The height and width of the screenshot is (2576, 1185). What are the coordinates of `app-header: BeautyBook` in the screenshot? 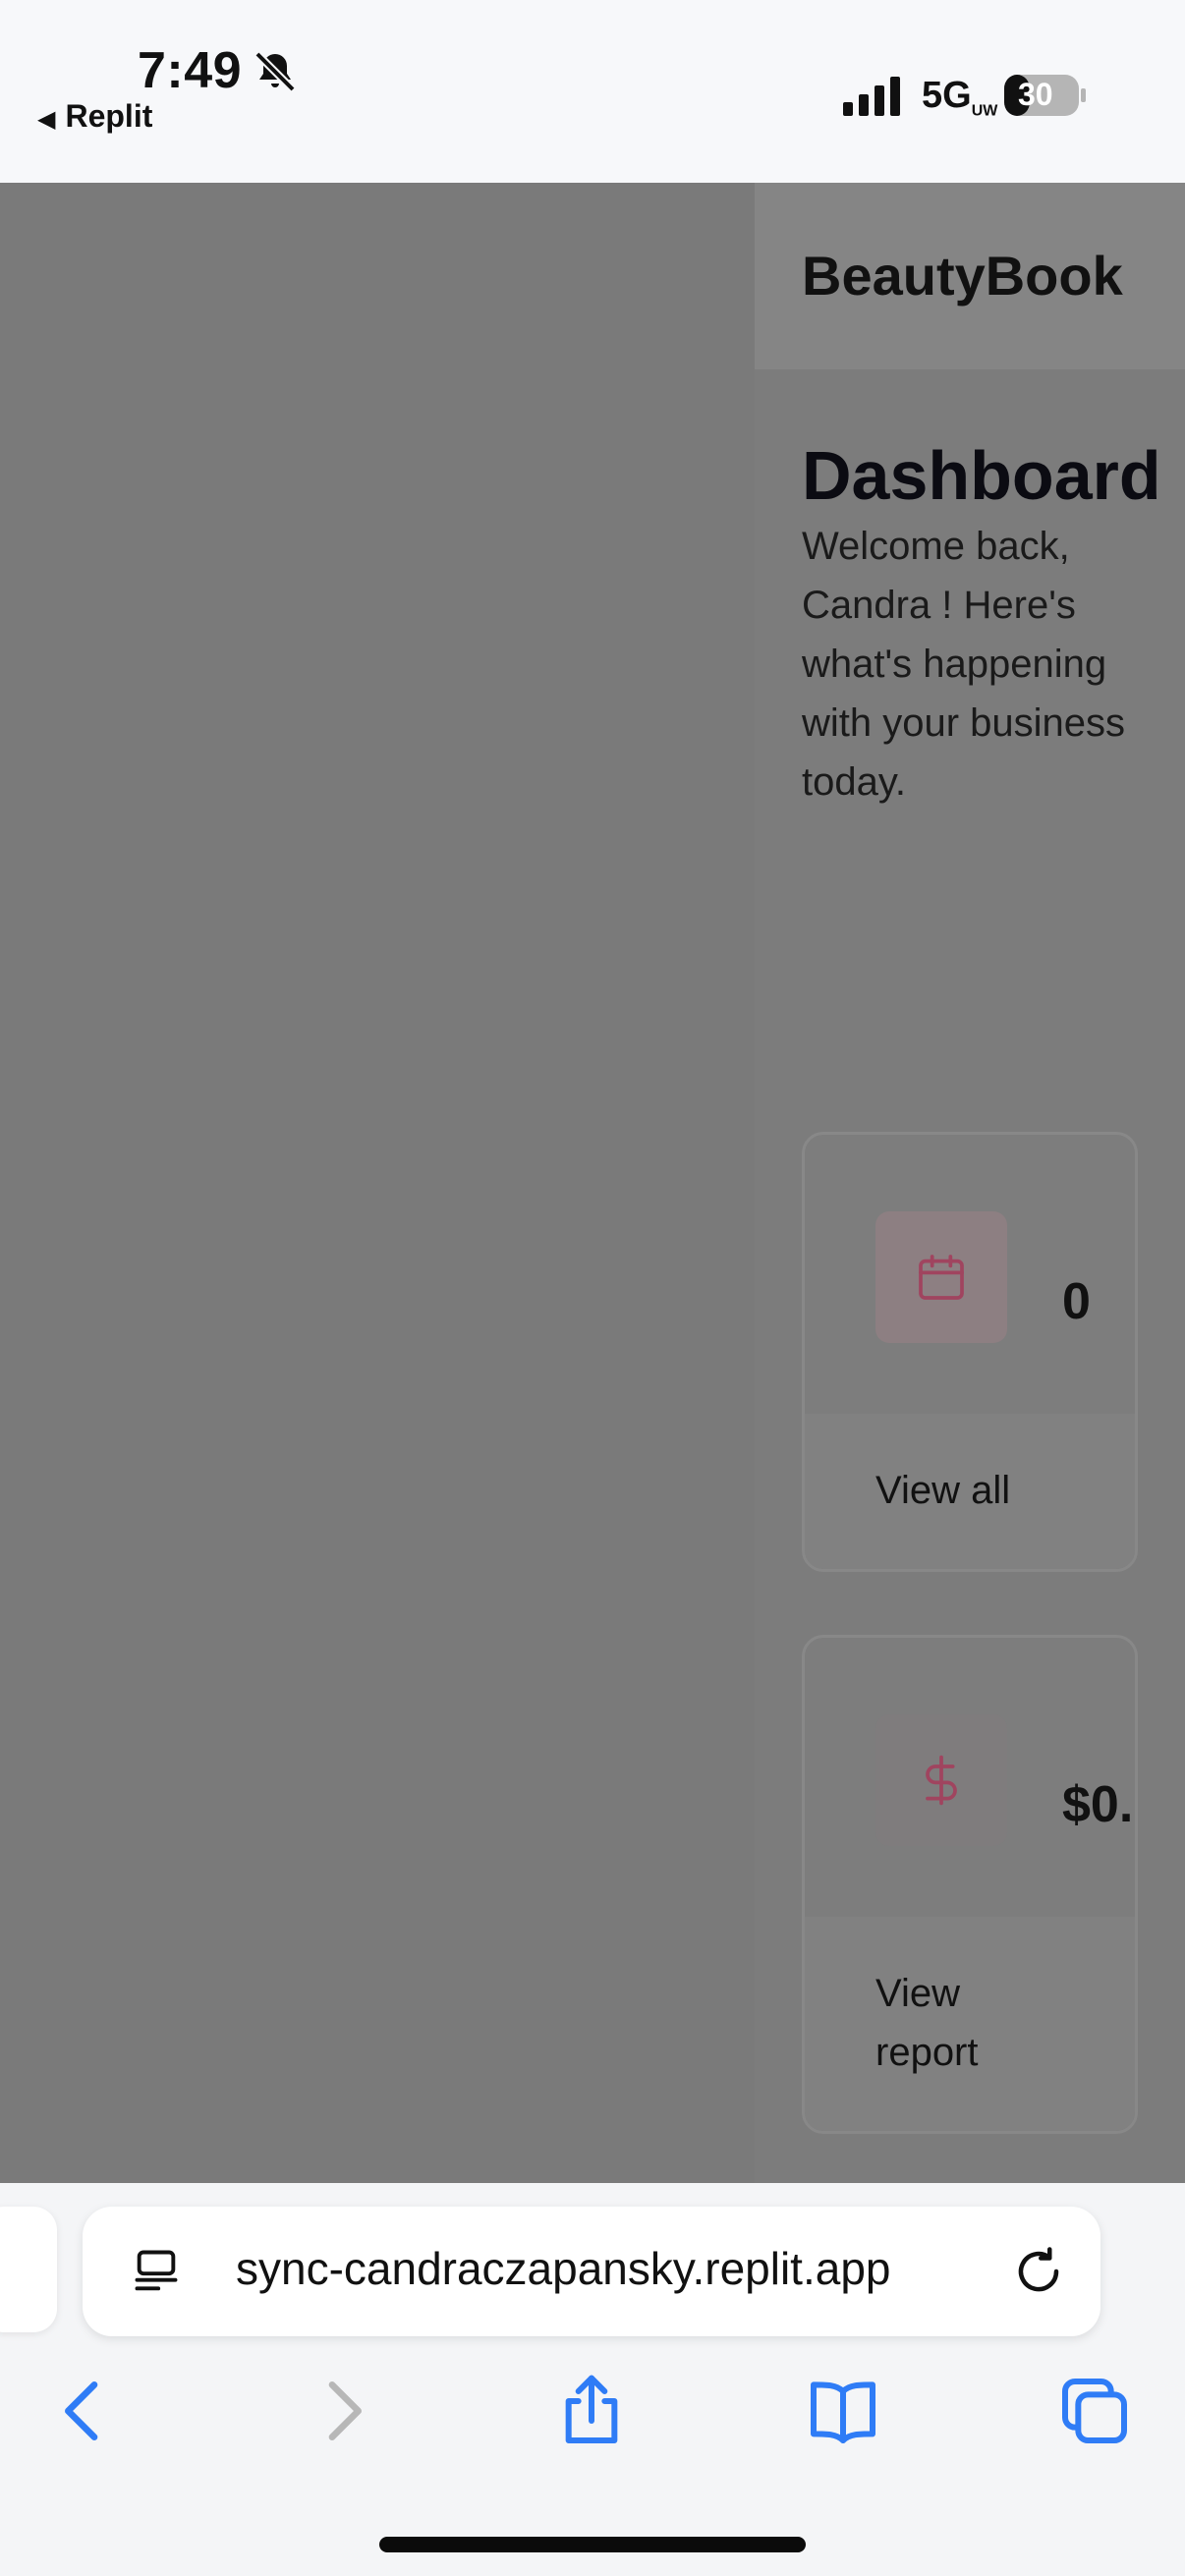 It's located at (970, 276).